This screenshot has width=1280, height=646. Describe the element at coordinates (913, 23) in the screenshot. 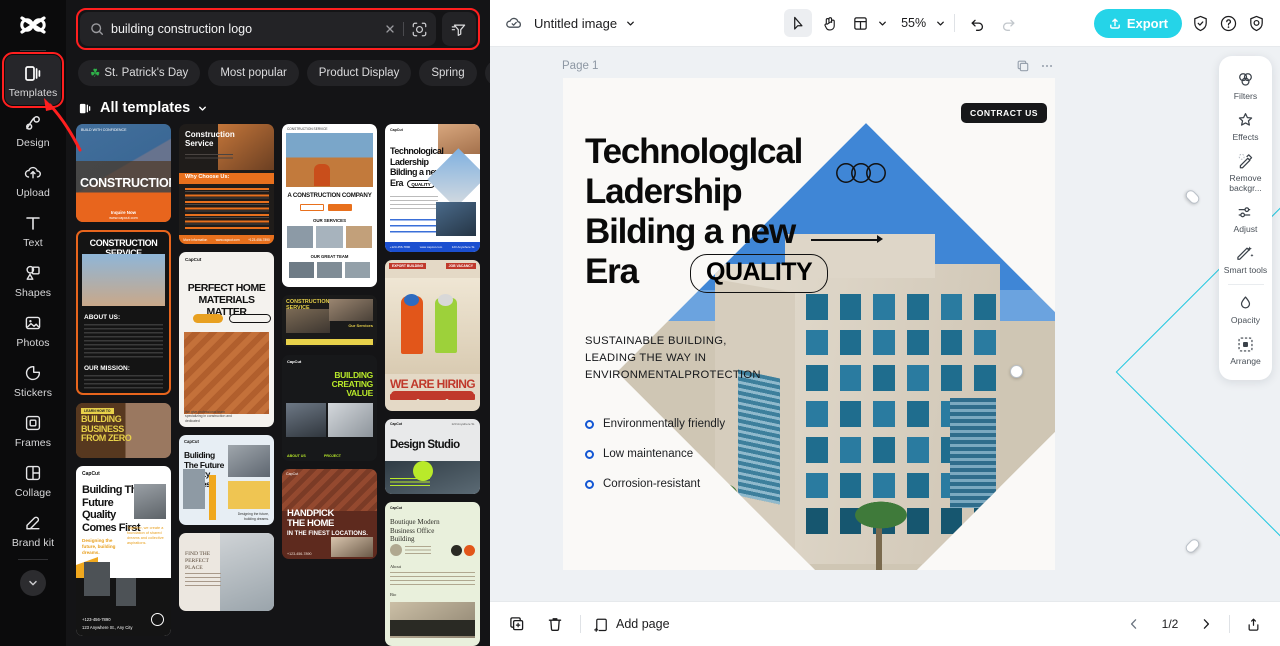

I see `zoom-level: 55%` at that location.